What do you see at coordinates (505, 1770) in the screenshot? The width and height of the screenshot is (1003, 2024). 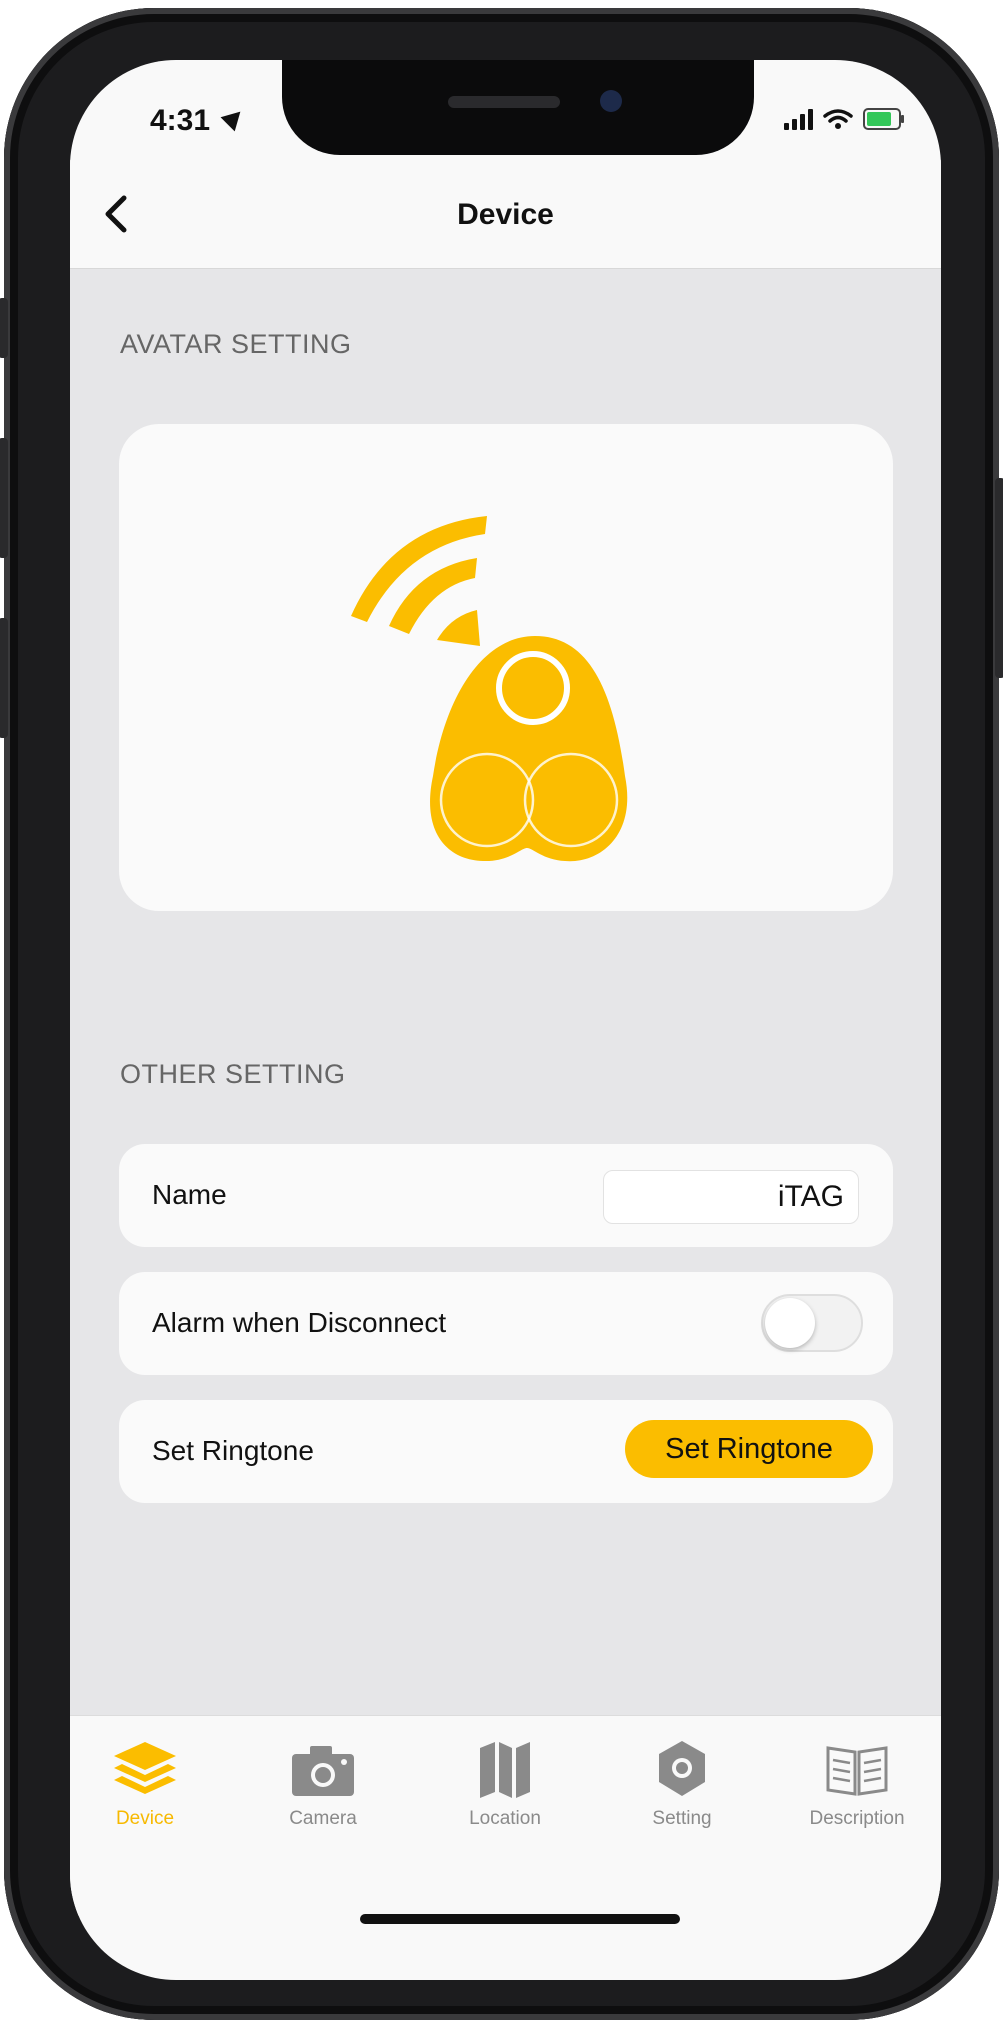 I see `map-icon` at bounding box center [505, 1770].